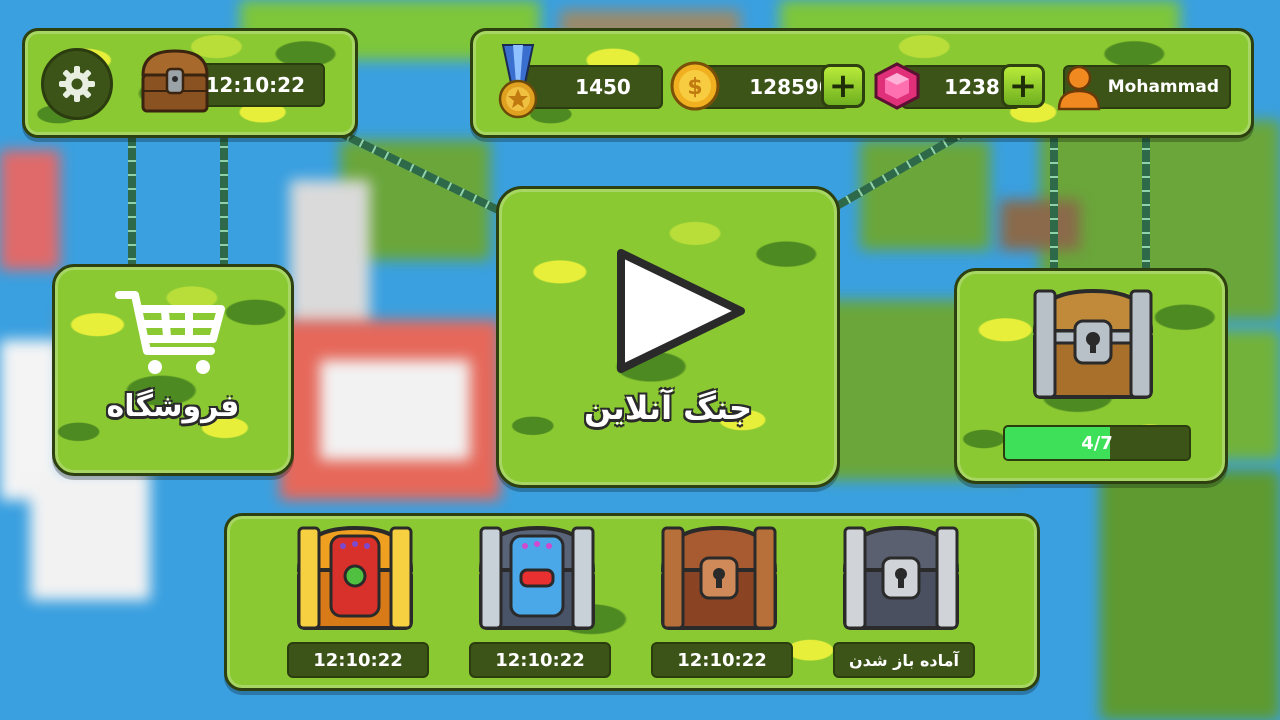 The height and width of the screenshot is (720, 1280). What do you see at coordinates (255, 85) in the screenshot?
I see `chest-timer: 12:10:22` at bounding box center [255, 85].